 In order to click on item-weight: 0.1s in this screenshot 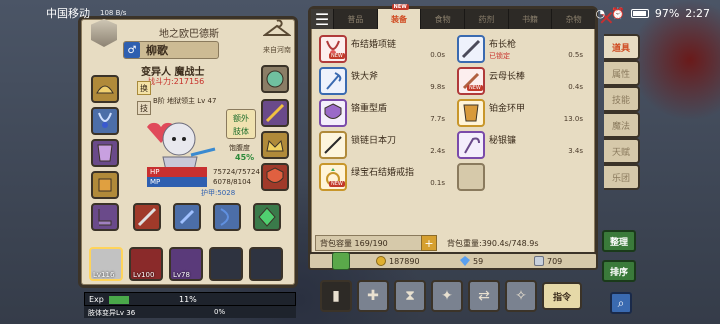, I will do `click(437, 183)`.